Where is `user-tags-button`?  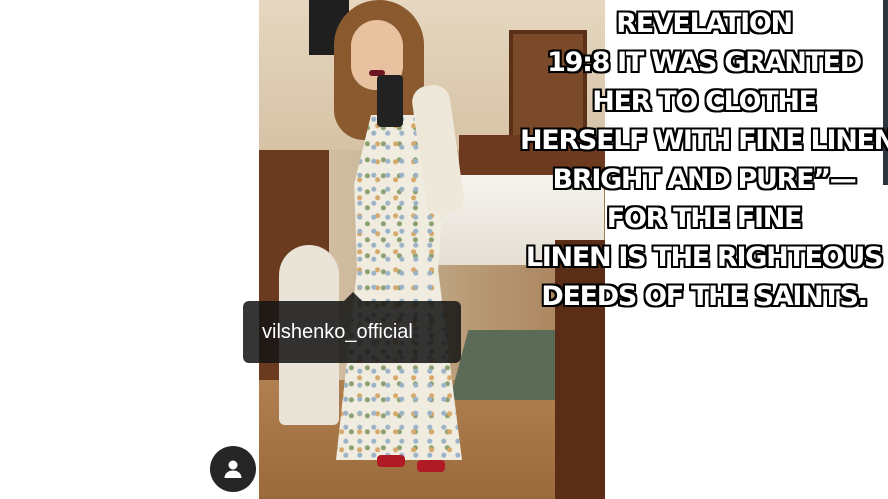
user-tags-button is located at coordinates (233, 469).